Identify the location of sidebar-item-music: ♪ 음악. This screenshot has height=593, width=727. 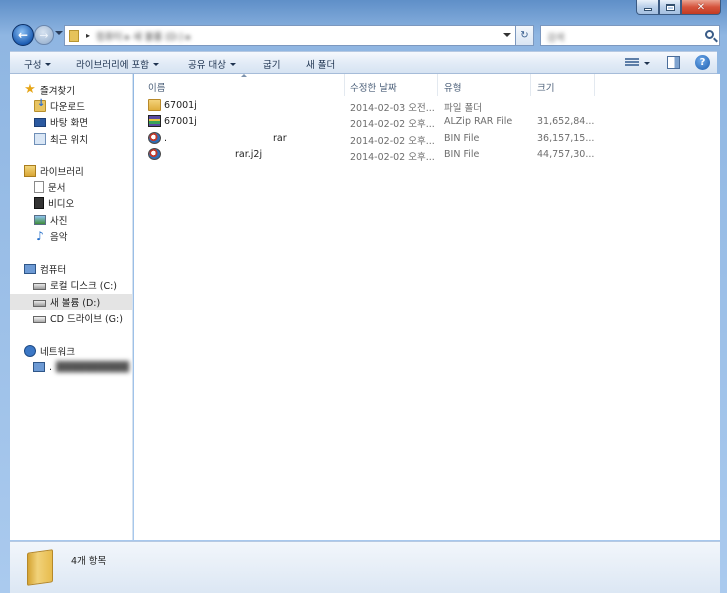
(71, 236).